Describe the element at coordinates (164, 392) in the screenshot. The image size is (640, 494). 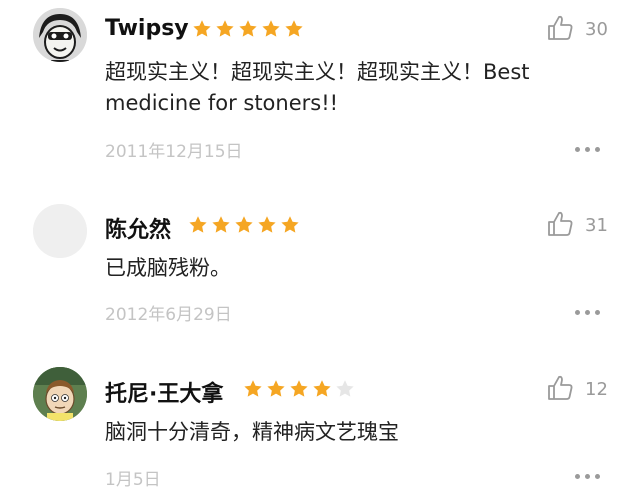
I see `user-name: 托尼·王大拿` at that location.